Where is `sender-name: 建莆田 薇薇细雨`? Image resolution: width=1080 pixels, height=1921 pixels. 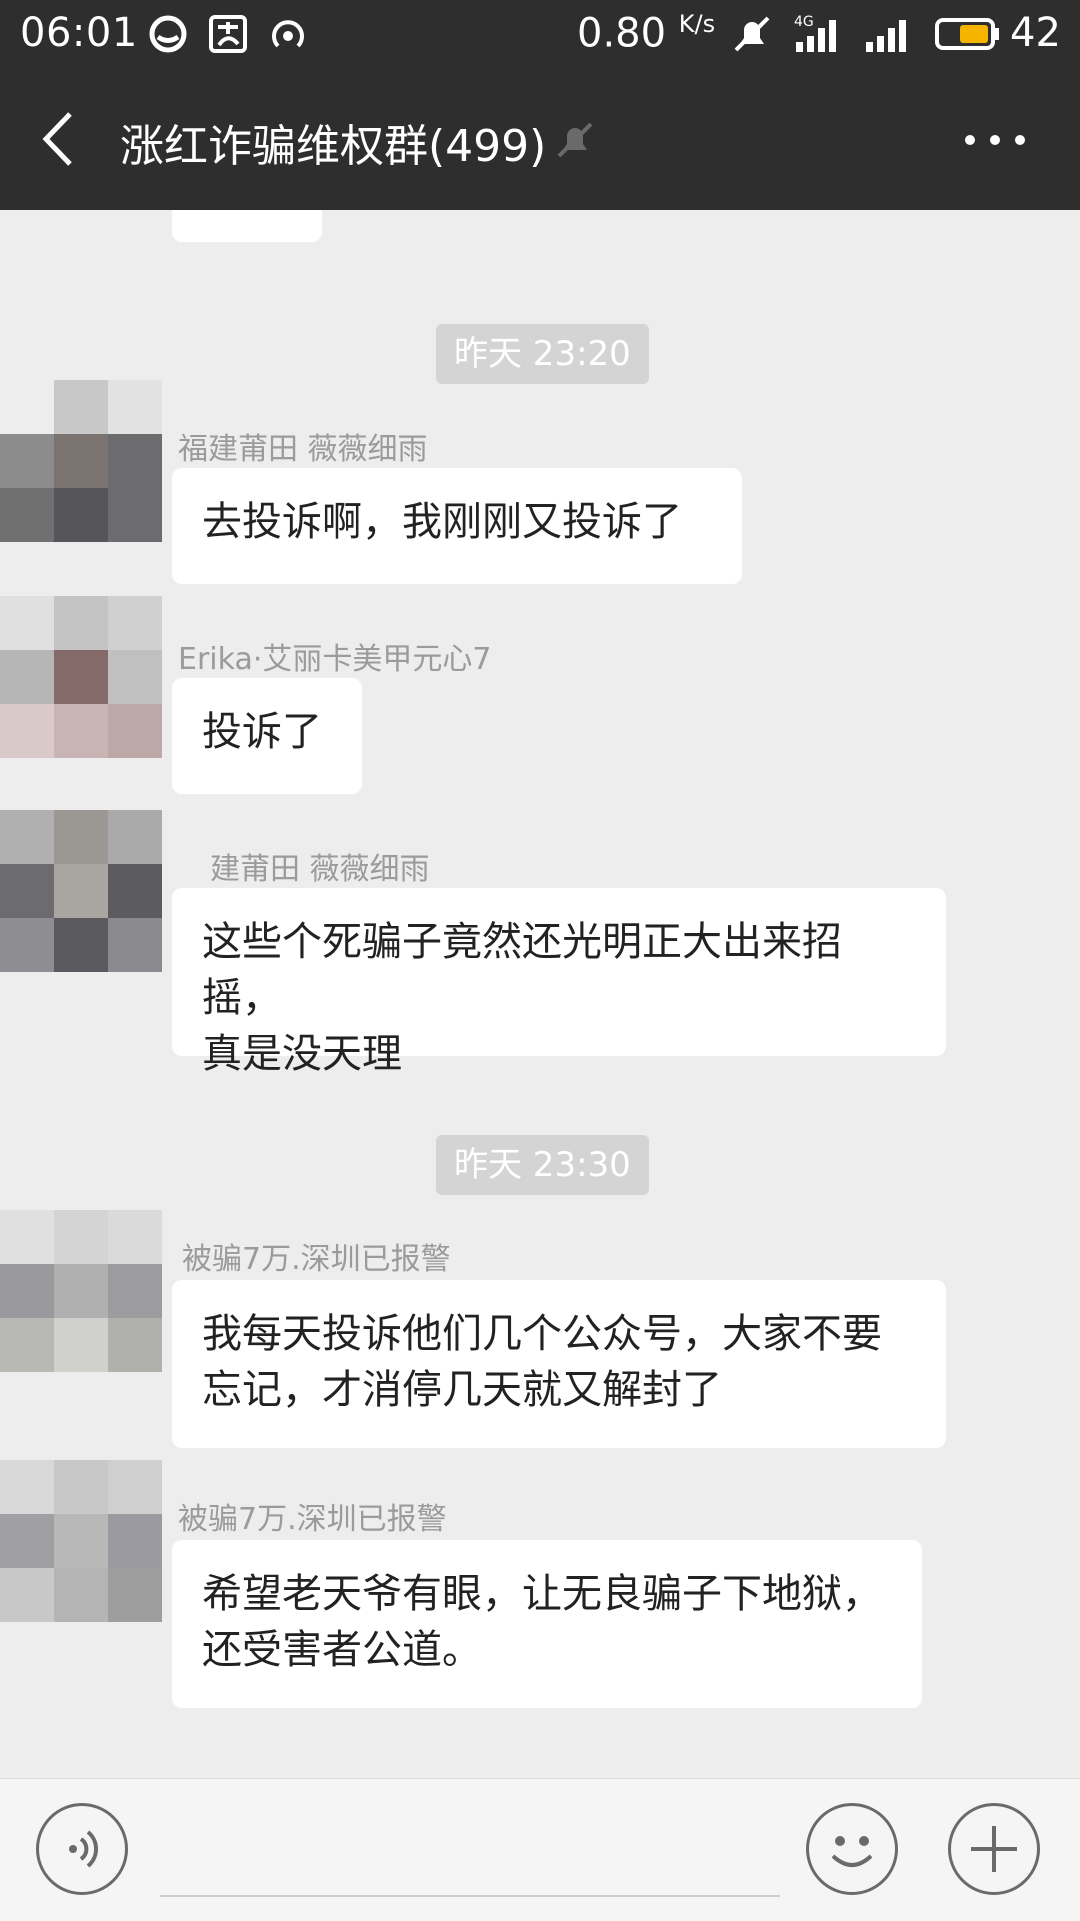 sender-name: 建莆田 薇薇细雨 is located at coordinates (320, 869).